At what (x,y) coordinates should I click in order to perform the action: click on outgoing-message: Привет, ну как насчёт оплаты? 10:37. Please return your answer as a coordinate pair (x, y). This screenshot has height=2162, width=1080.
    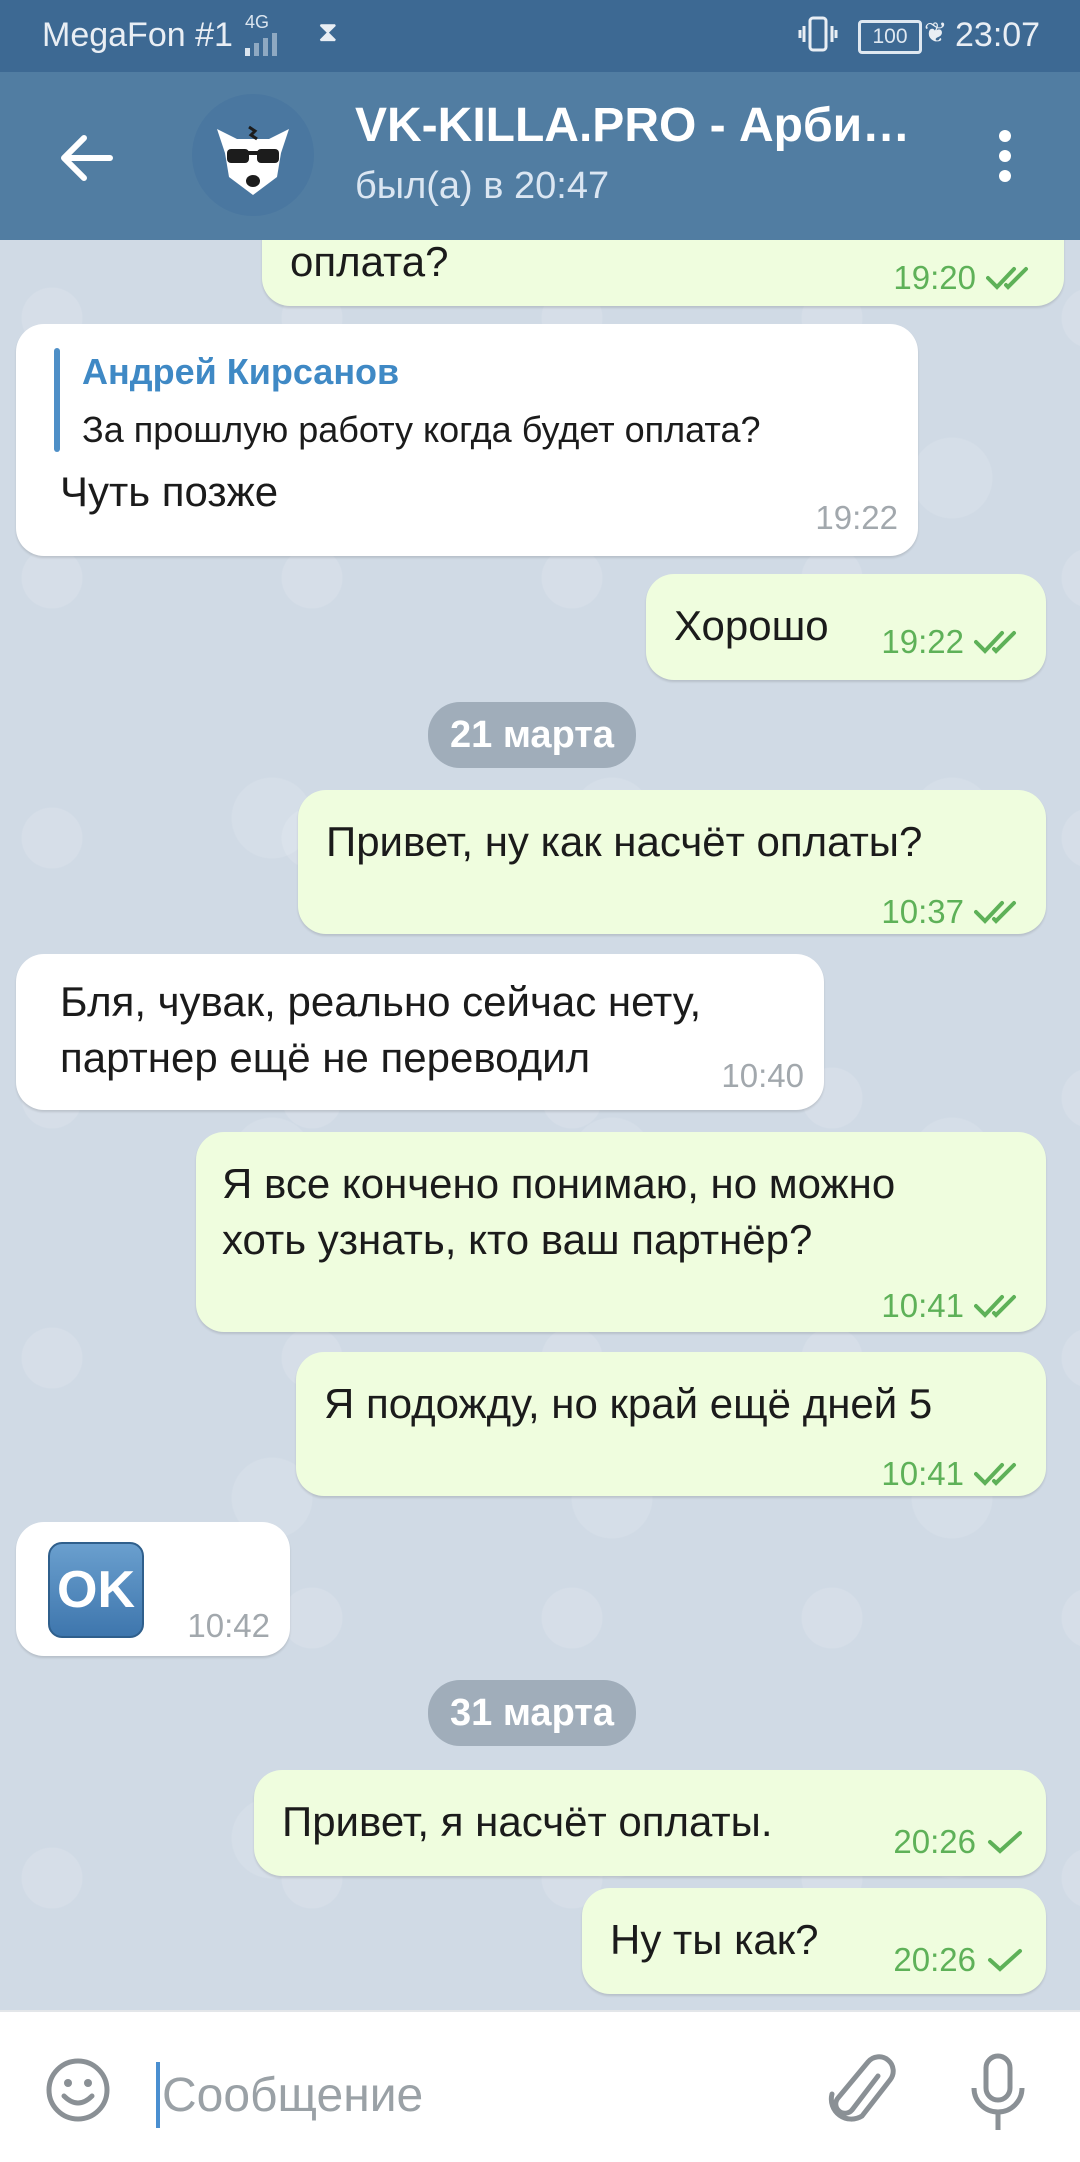
    Looking at the image, I should click on (672, 862).